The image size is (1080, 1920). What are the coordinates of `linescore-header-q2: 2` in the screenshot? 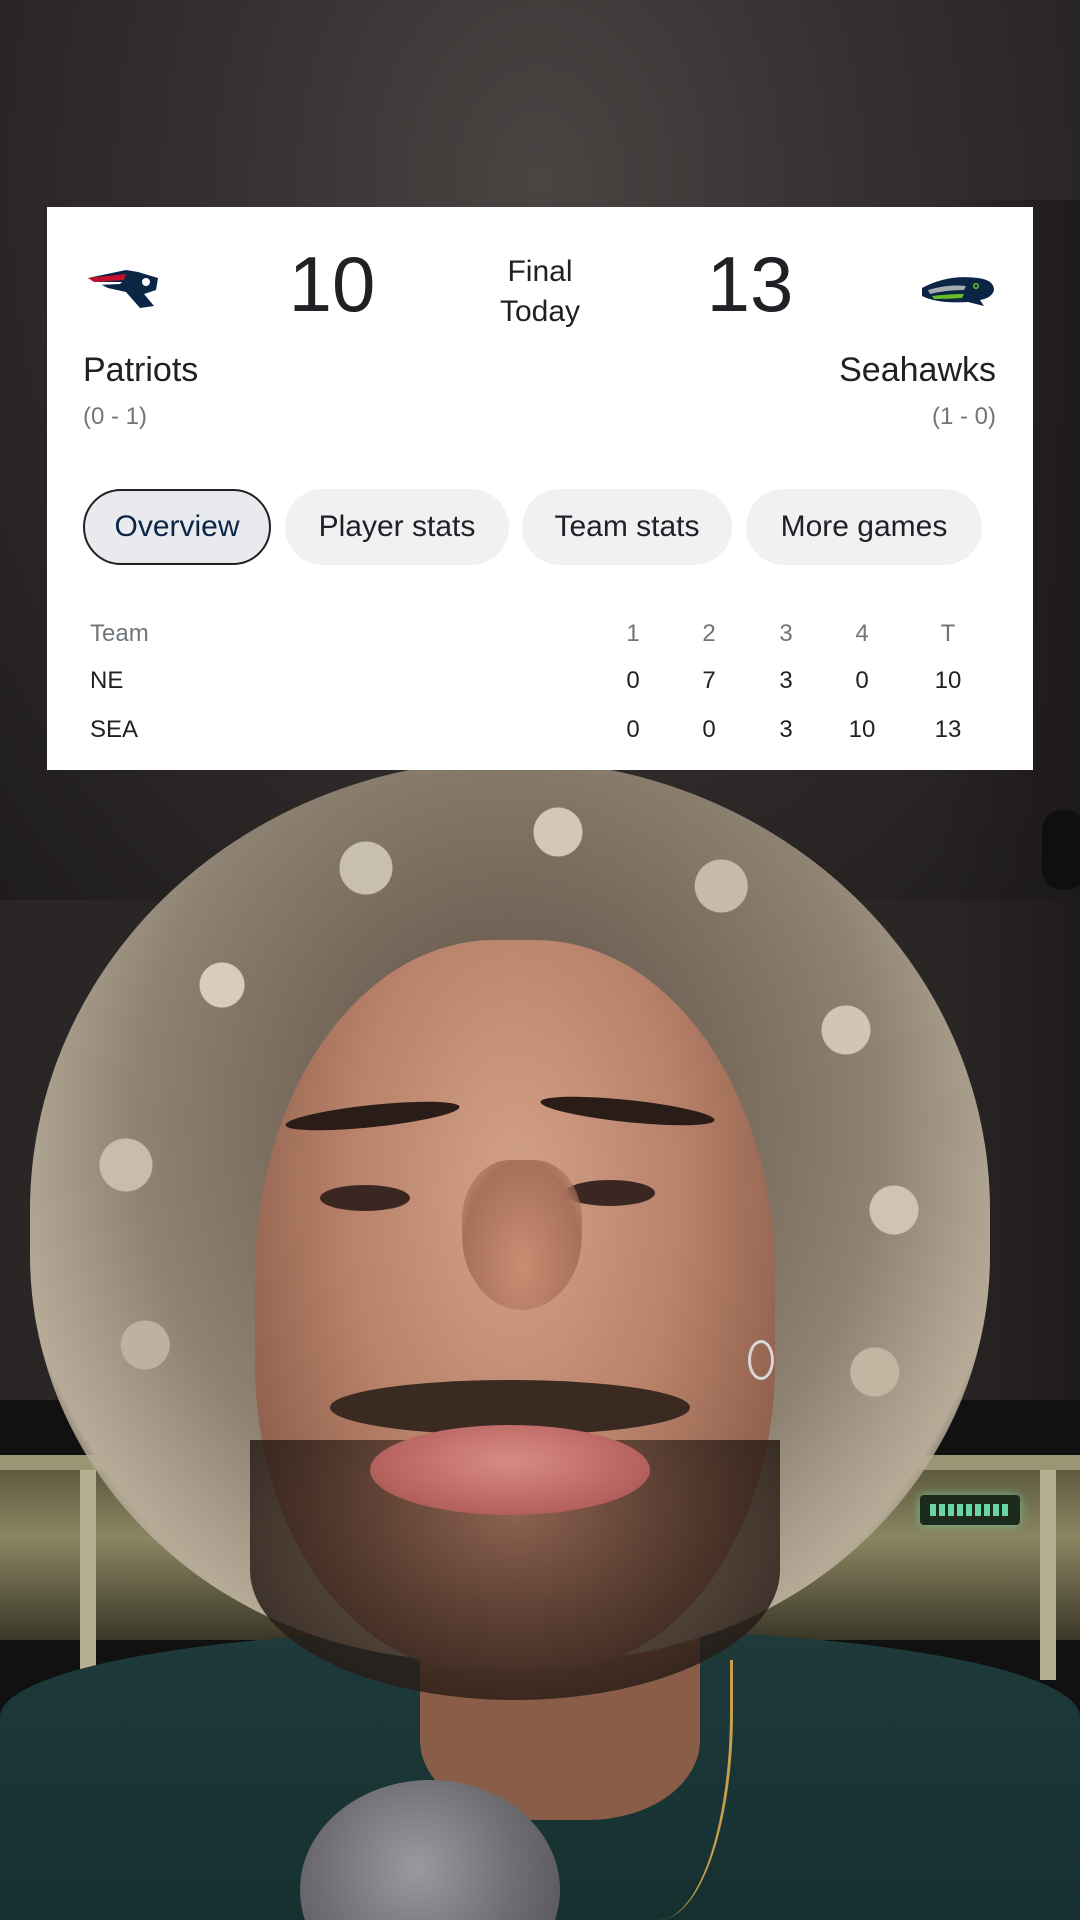 It's located at (709, 633).